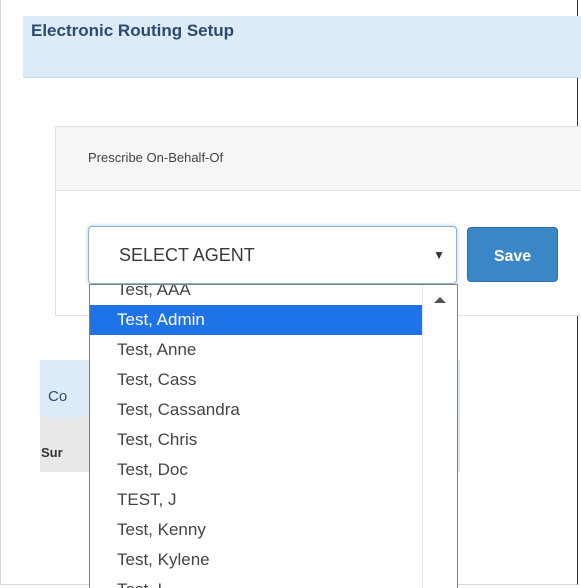 The image size is (581, 588). Describe the element at coordinates (318, 159) in the screenshot. I see `panel-heading: Prescribe On-Behalf-Of` at that location.